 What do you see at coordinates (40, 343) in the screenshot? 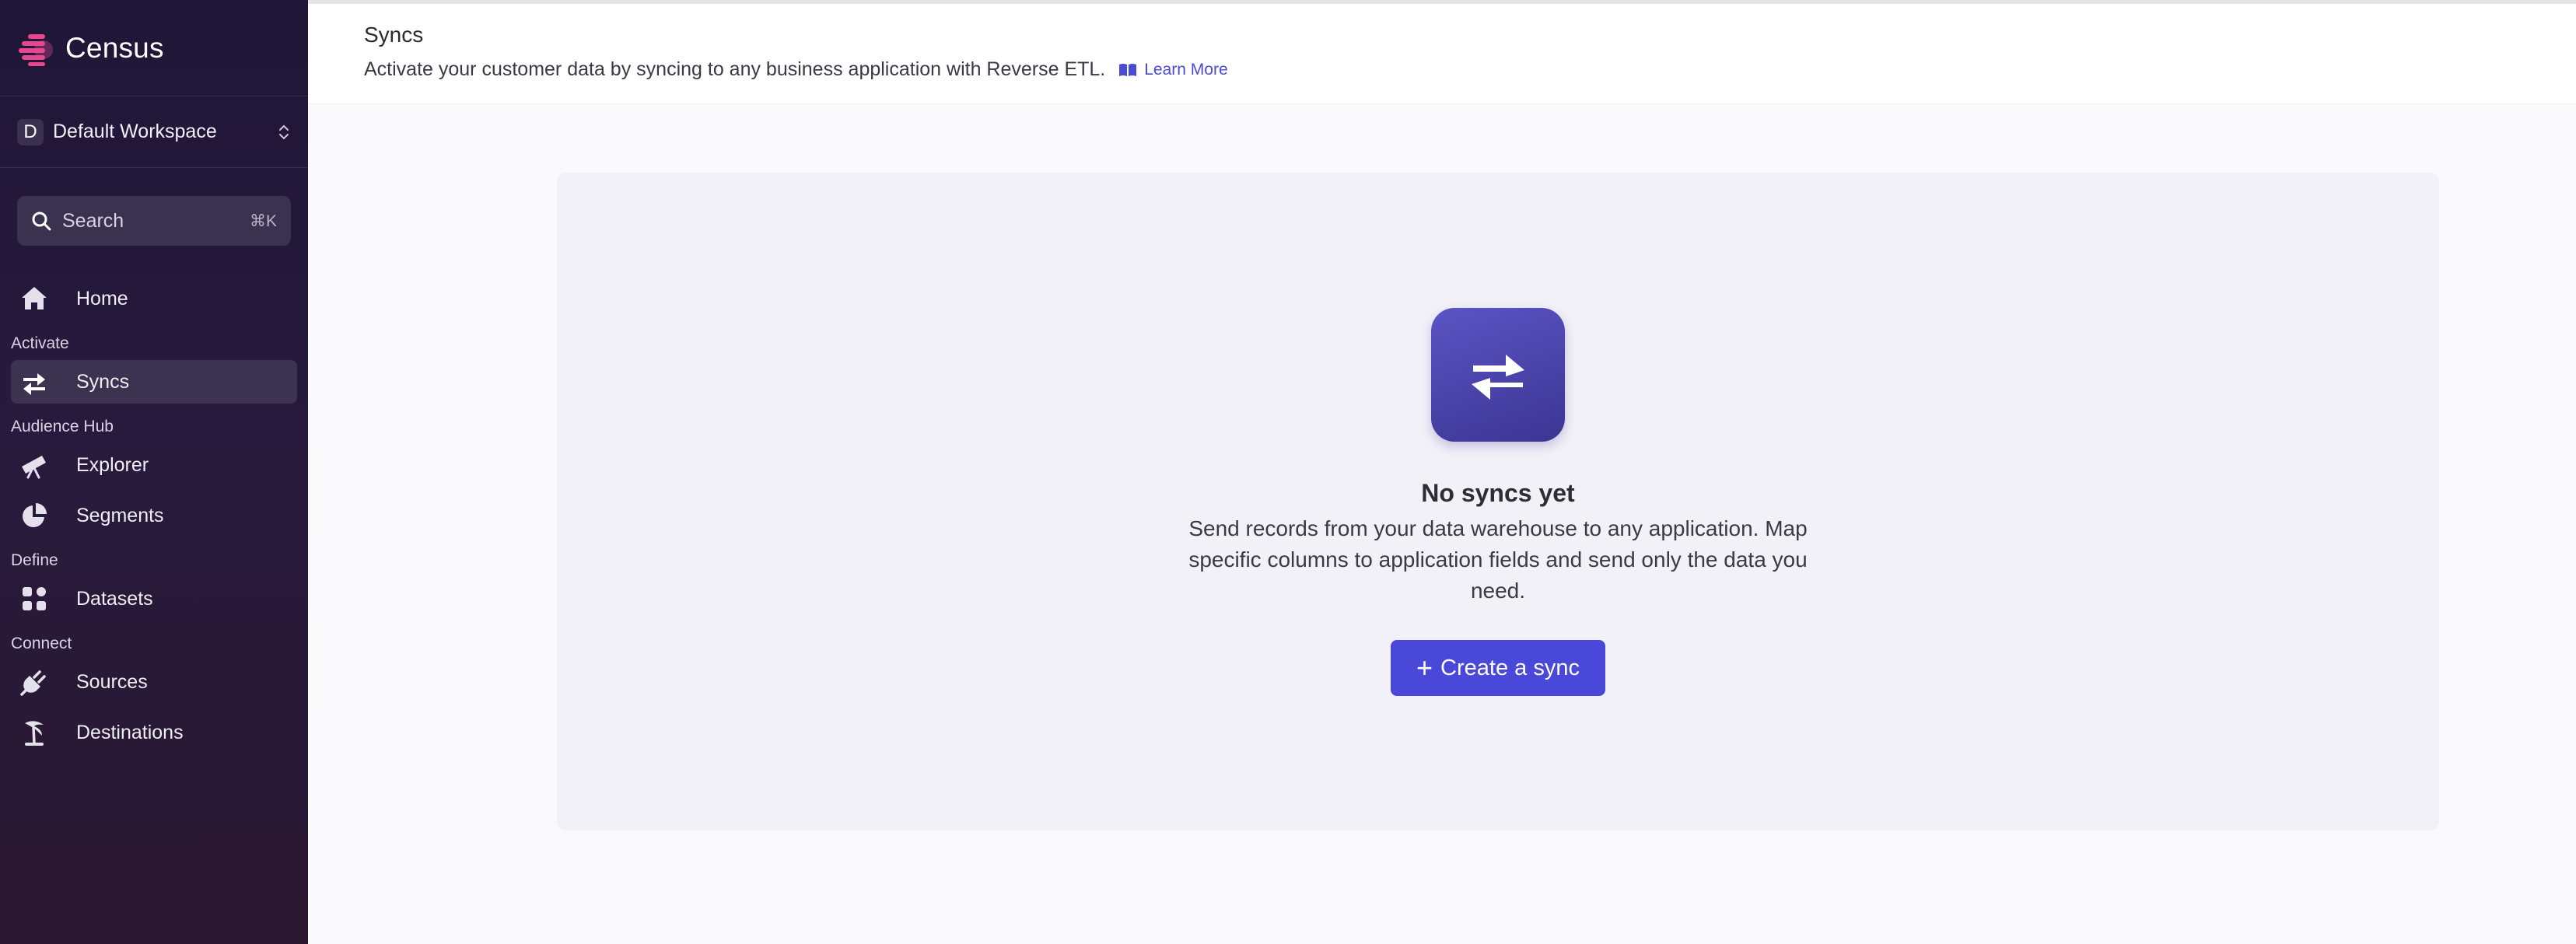
I see `nav-section-activate: Activate` at bounding box center [40, 343].